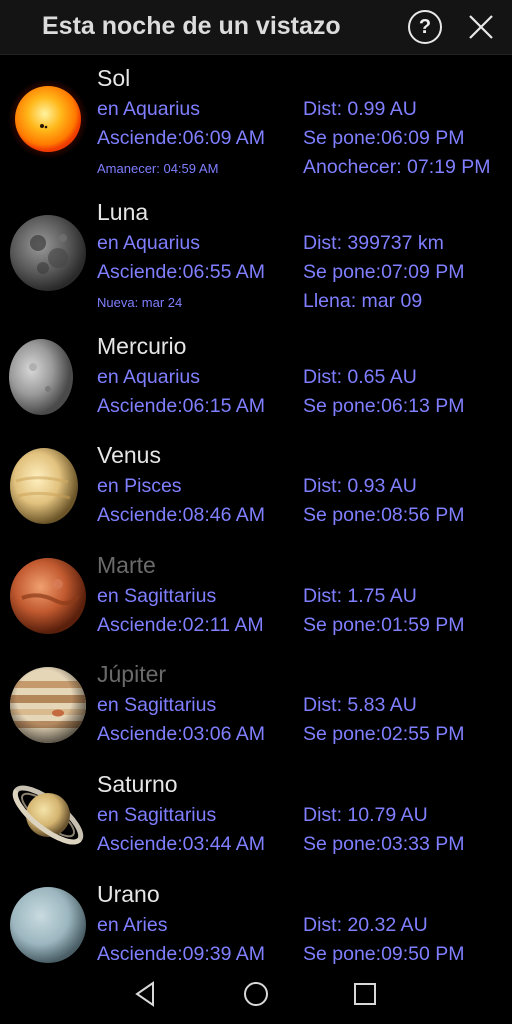  I want to click on rise-time: Asciende:02:11 AM, so click(180, 625).